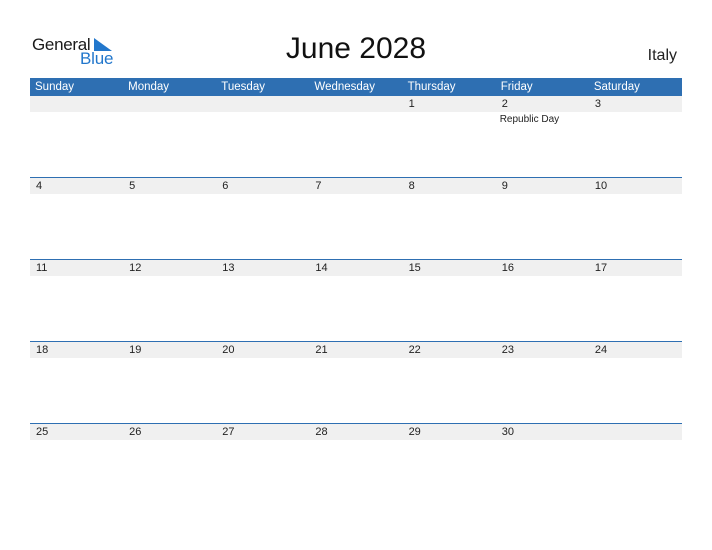 The width and height of the screenshot is (712, 550). Describe the element at coordinates (601, 268) in the screenshot. I see `day-cell: 17` at that location.